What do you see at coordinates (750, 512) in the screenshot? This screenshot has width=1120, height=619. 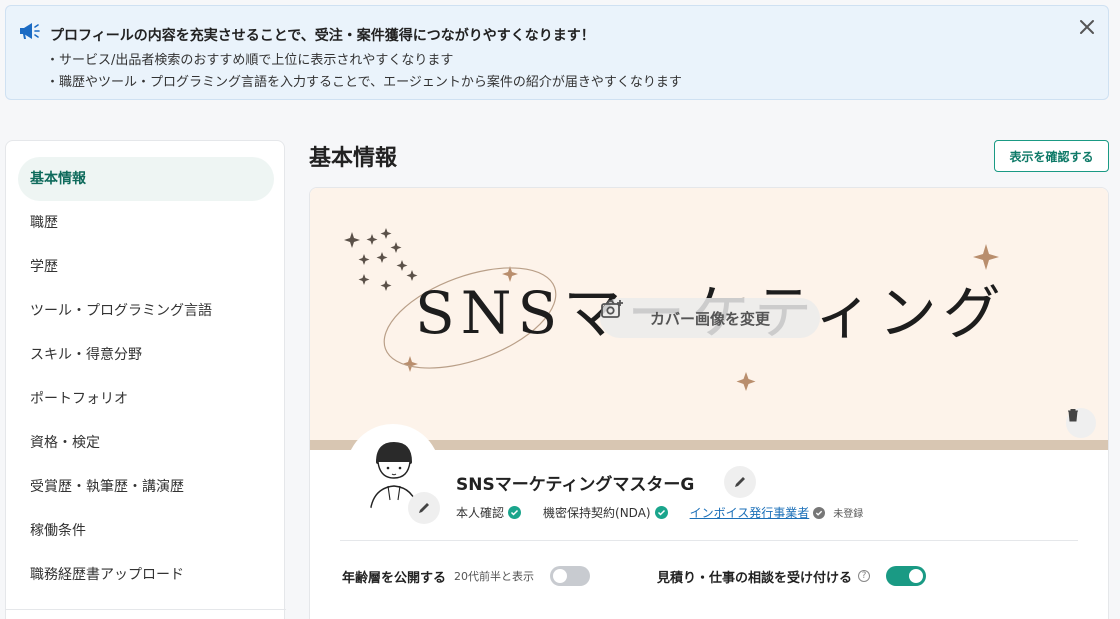 I see `invoice-link: インボイス発行事業者` at bounding box center [750, 512].